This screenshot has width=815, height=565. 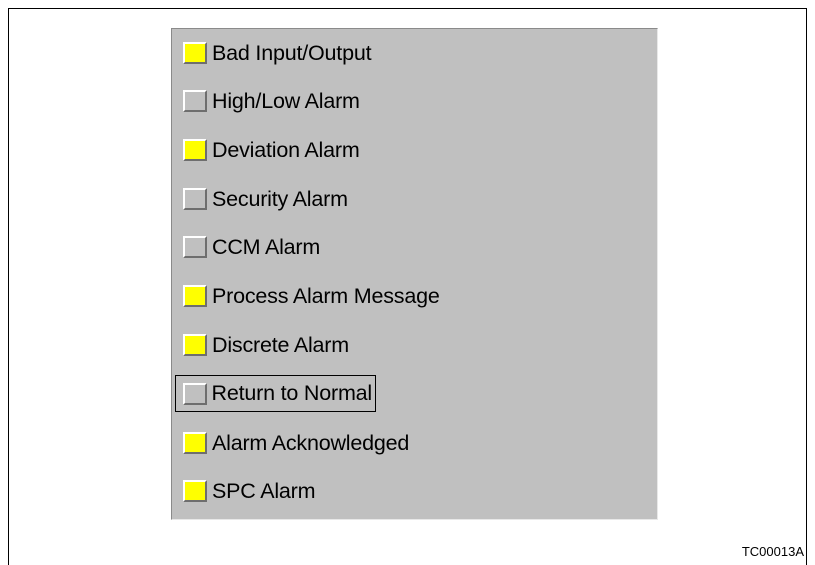 I want to click on alarm-toggle-spc-alarm: SPC Alarm, so click(x=246, y=491).